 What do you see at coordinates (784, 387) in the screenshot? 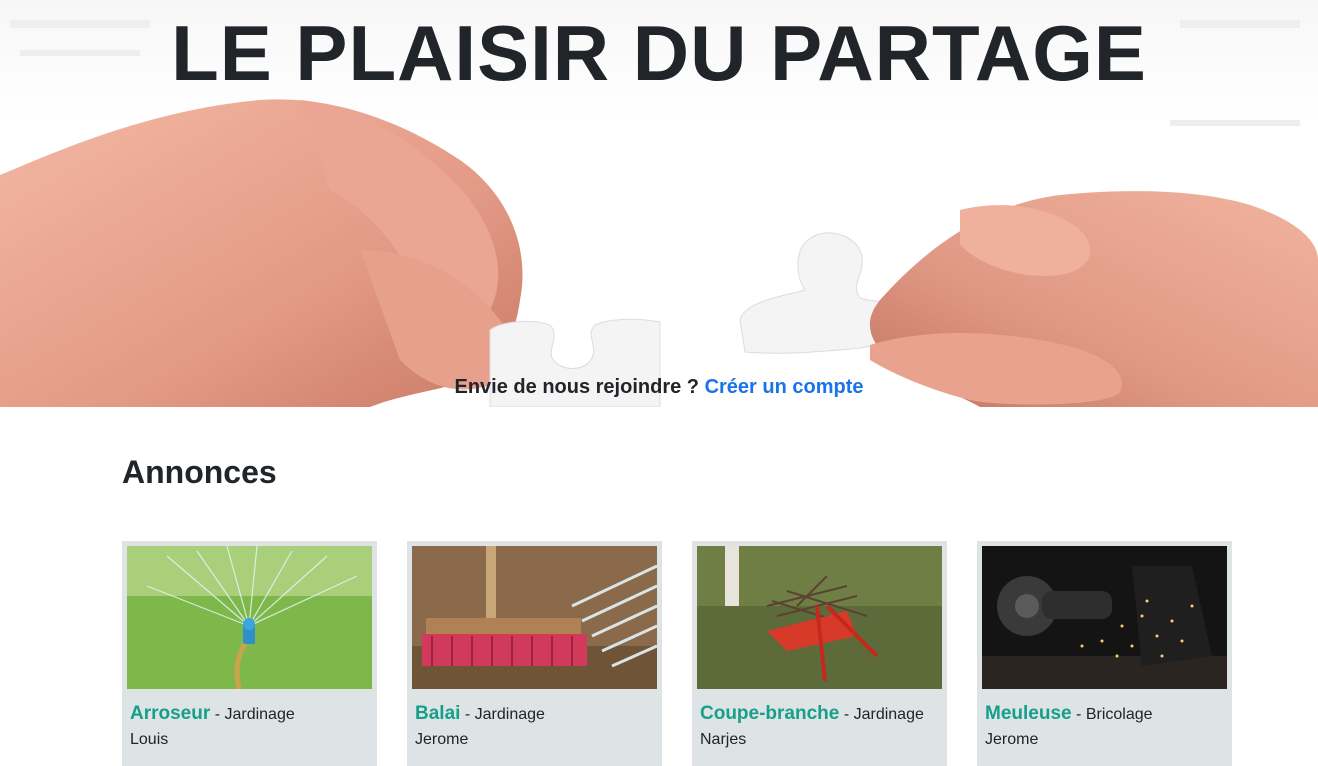
I see `create-account-link: Créer un compte` at bounding box center [784, 387].